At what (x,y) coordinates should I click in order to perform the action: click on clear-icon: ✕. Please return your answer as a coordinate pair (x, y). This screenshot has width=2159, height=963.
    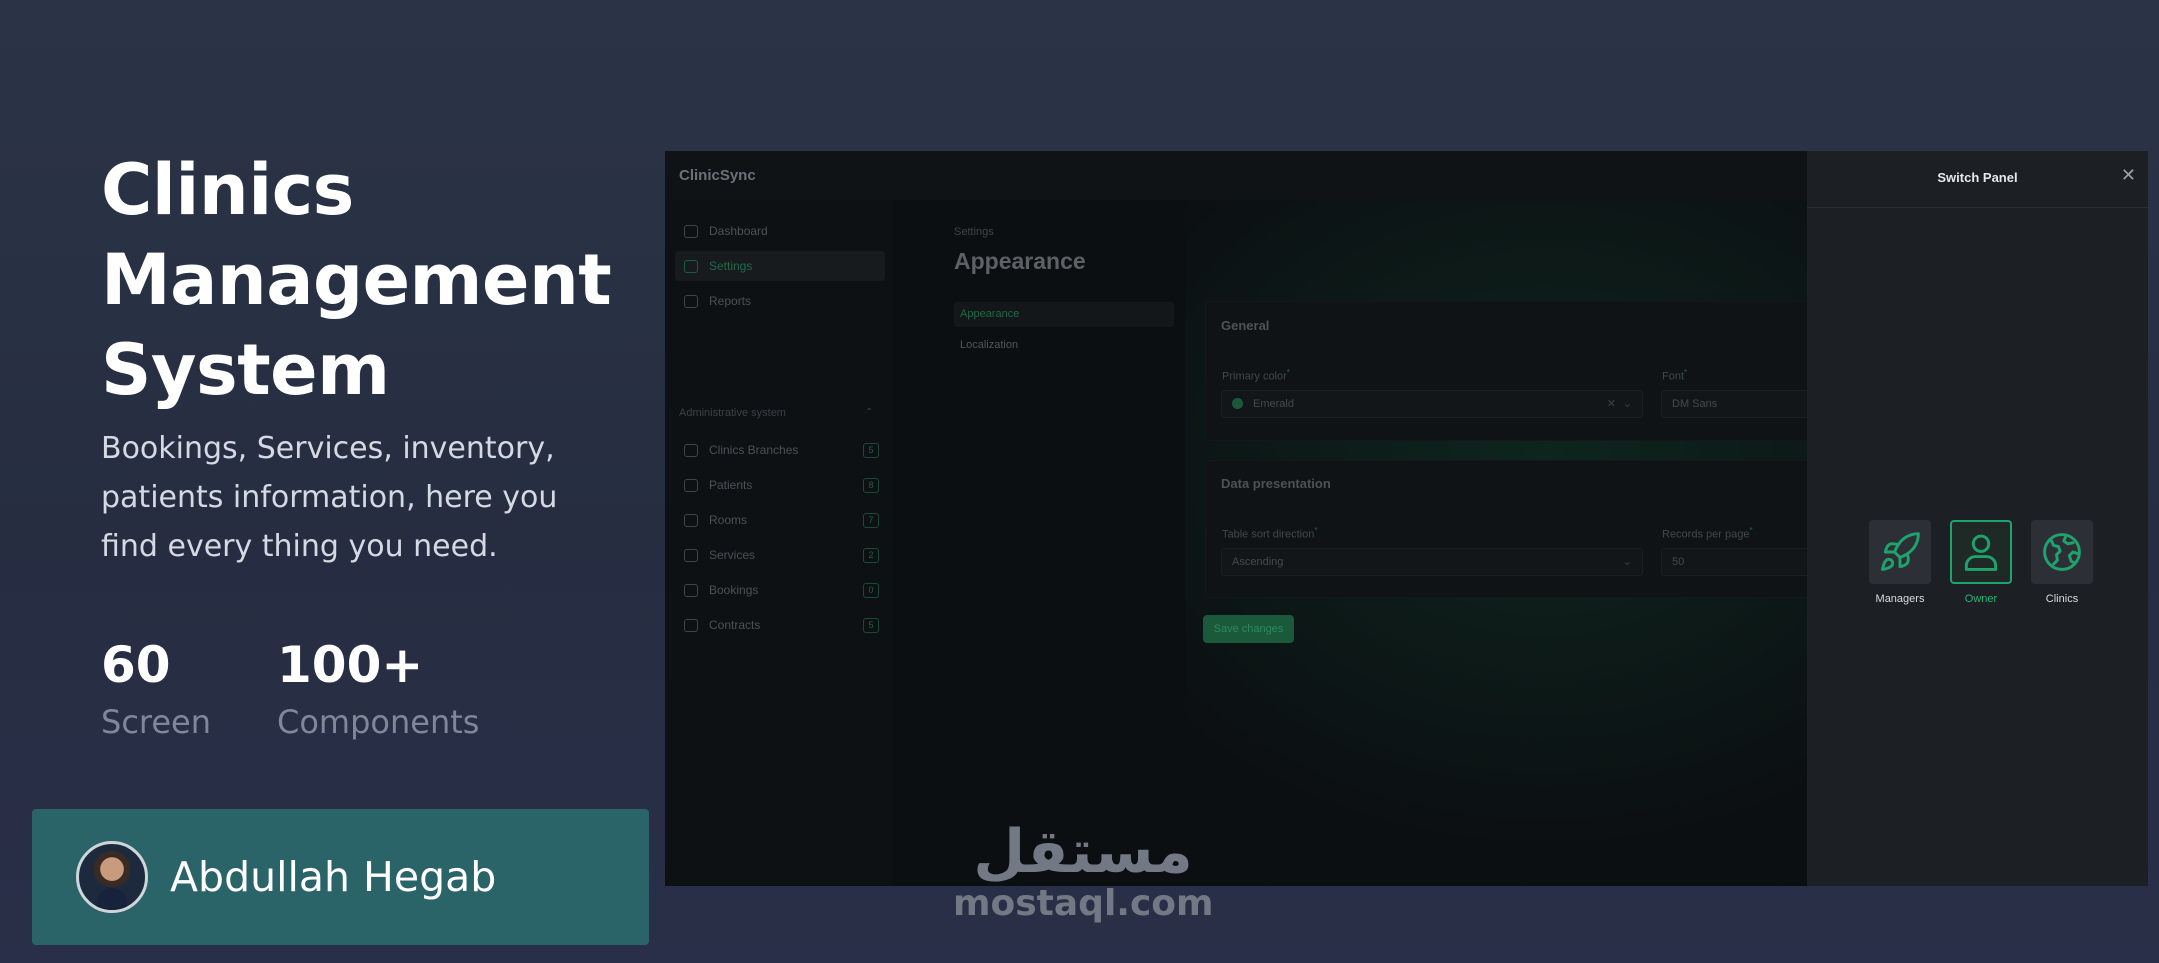
    Looking at the image, I should click on (1611, 403).